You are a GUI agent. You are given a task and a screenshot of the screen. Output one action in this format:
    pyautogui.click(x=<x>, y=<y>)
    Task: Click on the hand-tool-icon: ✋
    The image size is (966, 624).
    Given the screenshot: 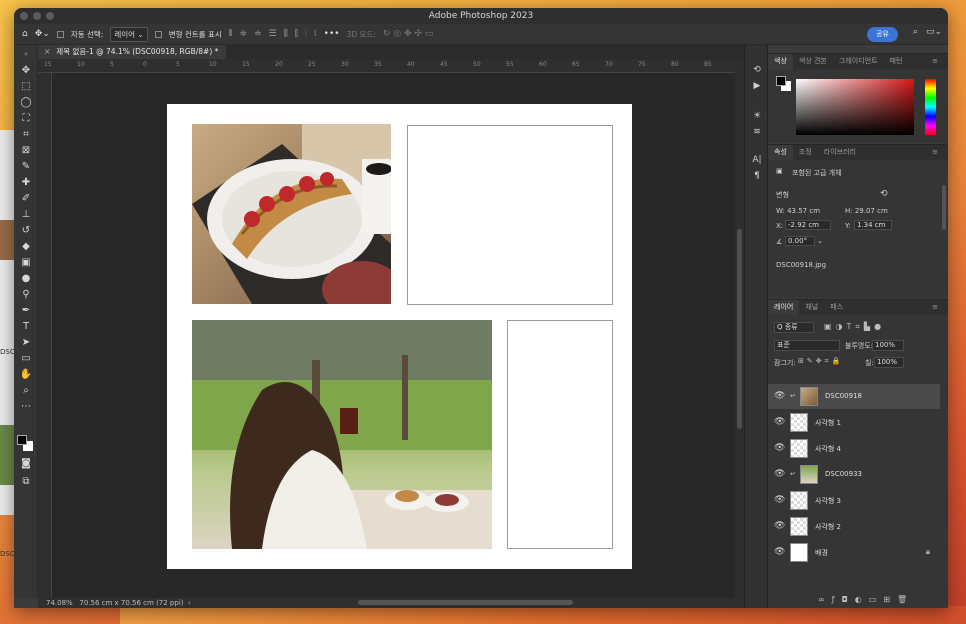 What is the action you would take?
    pyautogui.click(x=26, y=375)
    